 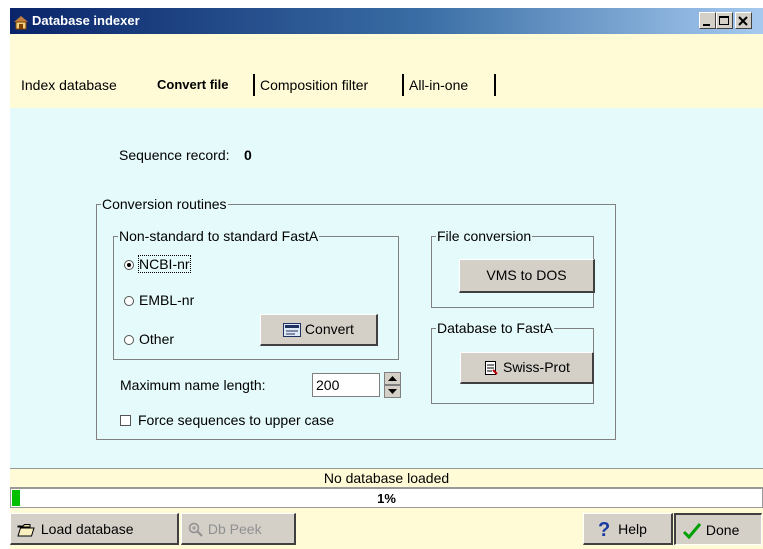 What do you see at coordinates (495, 328) in the screenshot?
I see `database-to-fasta-title: Database to FastA` at bounding box center [495, 328].